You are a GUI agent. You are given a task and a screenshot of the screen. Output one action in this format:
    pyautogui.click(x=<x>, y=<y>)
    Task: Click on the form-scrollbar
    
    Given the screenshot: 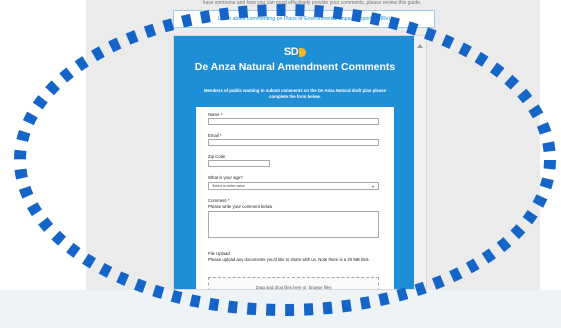 What is the action you would take?
    pyautogui.click(x=420, y=162)
    